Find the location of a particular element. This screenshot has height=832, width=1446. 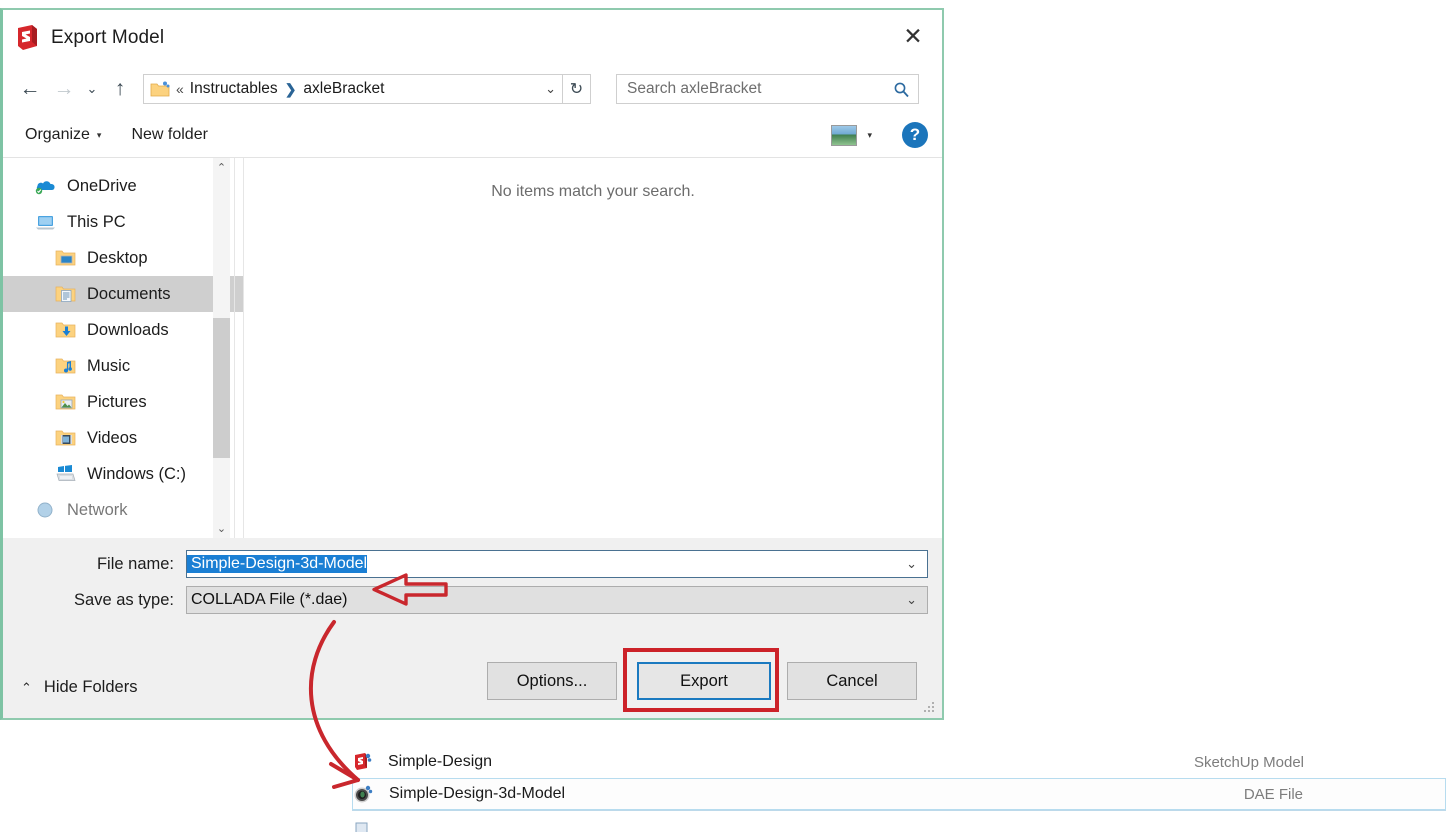

network-icon is located at coordinates (45, 510).